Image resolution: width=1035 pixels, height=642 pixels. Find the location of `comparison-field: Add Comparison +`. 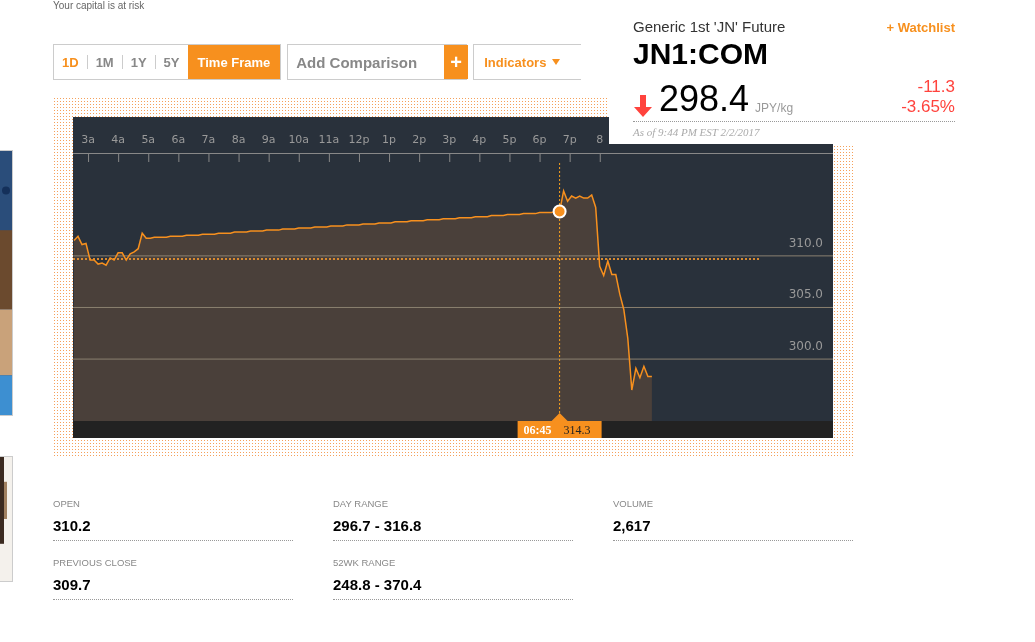

comparison-field: Add Comparison + is located at coordinates (377, 62).